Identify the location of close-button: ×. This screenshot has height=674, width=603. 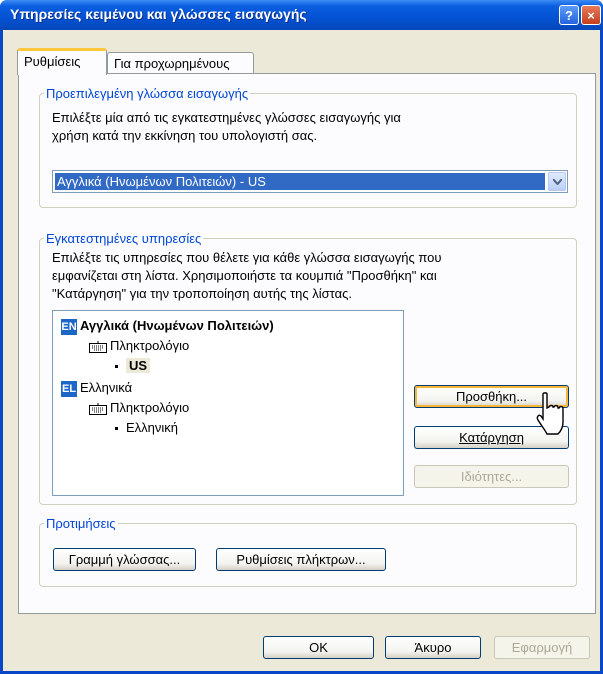
(591, 15).